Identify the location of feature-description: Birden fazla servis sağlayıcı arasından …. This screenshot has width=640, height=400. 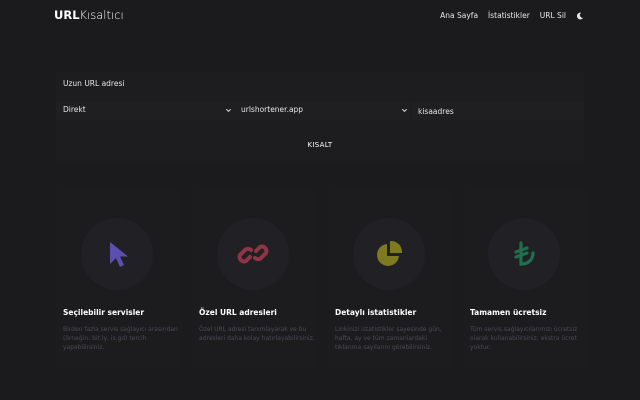
(120, 338).